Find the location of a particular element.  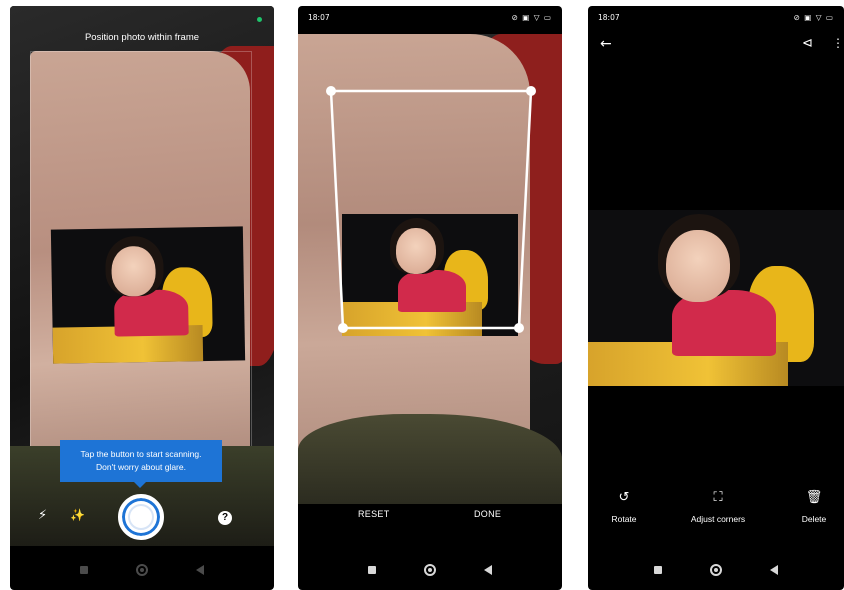

crop-handle-bottom-right is located at coordinates (519, 328).